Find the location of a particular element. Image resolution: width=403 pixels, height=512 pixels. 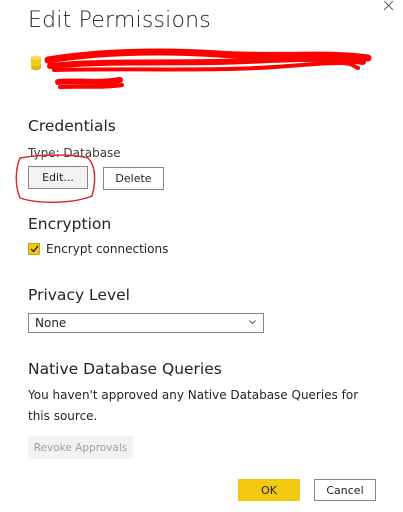

dialog-title: Edit Permissions is located at coordinates (119, 20).